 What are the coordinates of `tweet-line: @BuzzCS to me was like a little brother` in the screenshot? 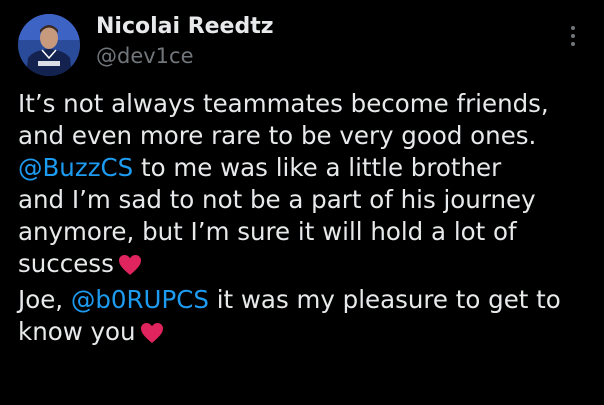 It's located at (308, 168).